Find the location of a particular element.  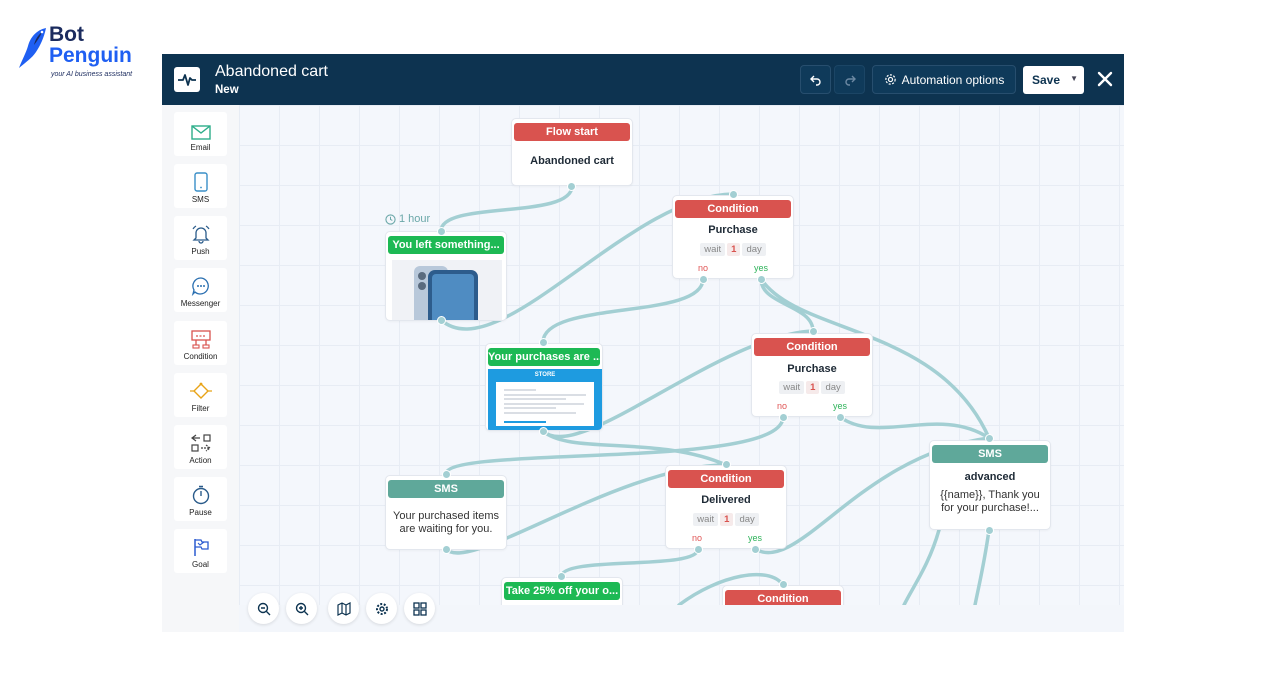

node-condition-purchase-1: Condition Purchase wait 1 day no yes is located at coordinates (733, 237).